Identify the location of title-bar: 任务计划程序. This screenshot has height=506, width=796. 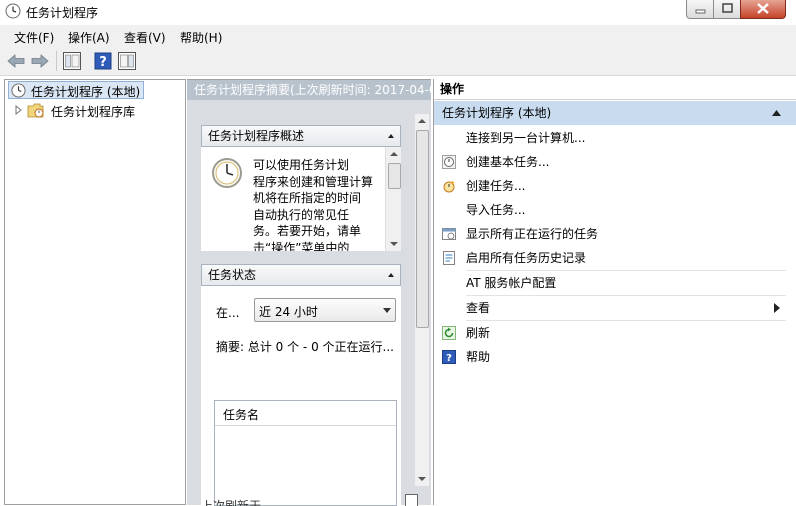
(398, 12).